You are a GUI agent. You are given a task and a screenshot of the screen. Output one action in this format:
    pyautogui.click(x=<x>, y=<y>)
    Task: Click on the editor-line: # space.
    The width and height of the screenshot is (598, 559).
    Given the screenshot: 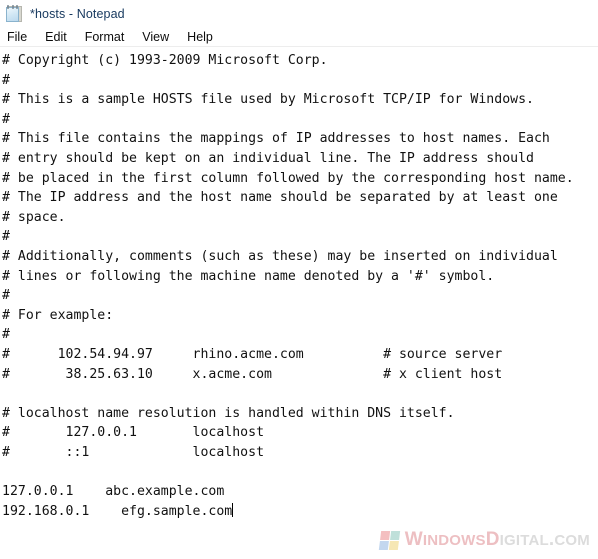 What is the action you would take?
    pyautogui.click(x=34, y=217)
    